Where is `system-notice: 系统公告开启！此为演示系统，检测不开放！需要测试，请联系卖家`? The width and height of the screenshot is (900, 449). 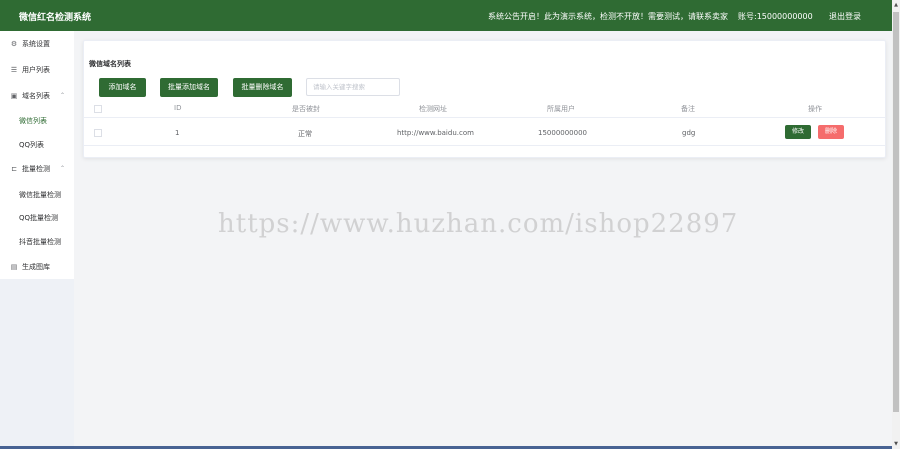 system-notice: 系统公告开启！此为演示系统，检测不开放！需要测试，请联系卖家 is located at coordinates (608, 16).